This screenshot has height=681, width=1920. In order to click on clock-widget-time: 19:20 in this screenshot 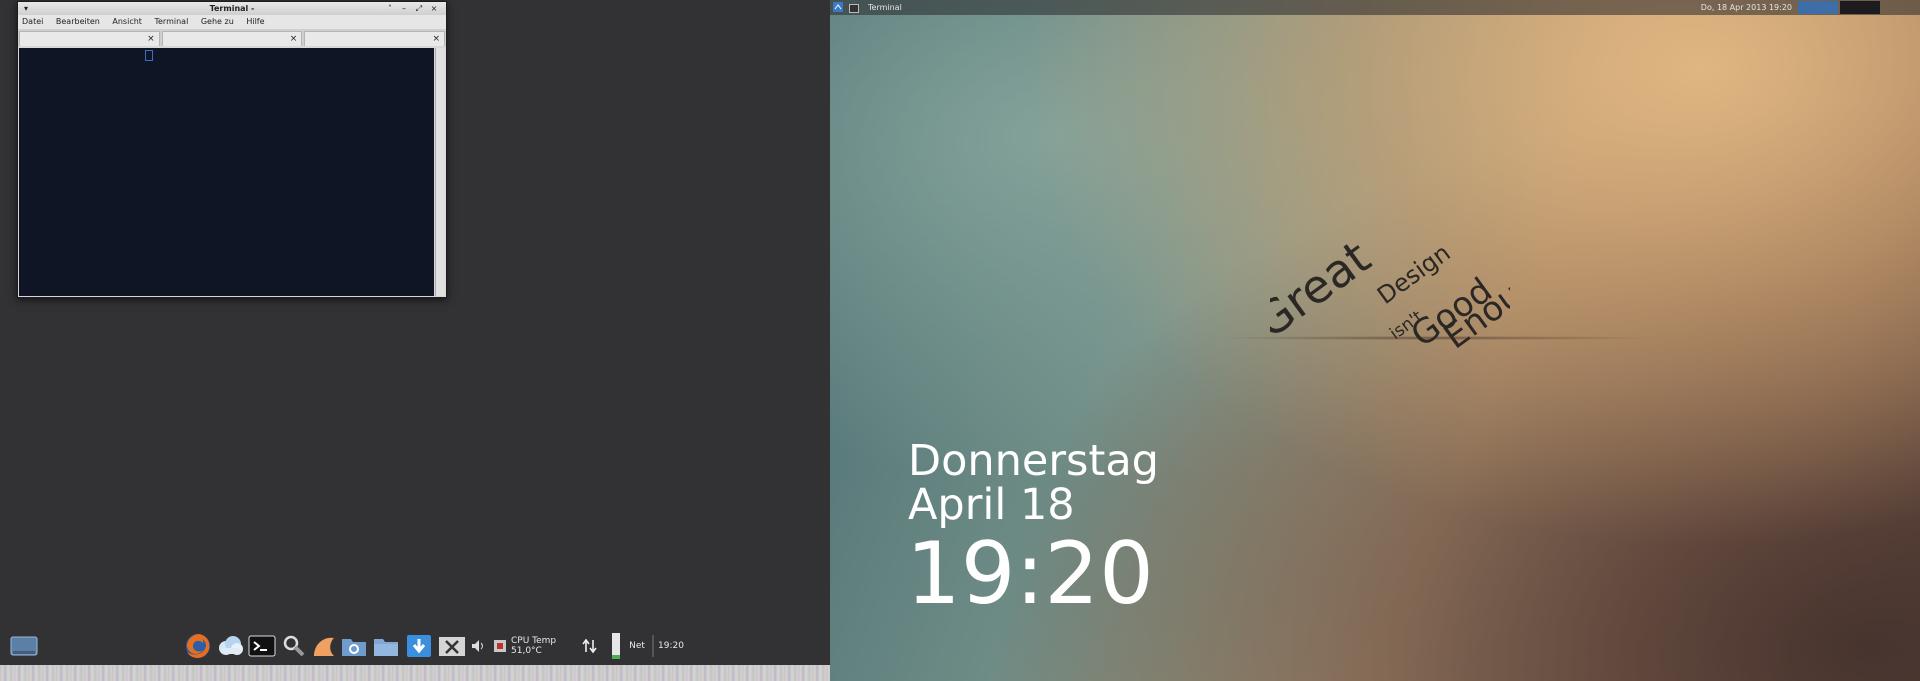, I will do `click(1030, 574)`.